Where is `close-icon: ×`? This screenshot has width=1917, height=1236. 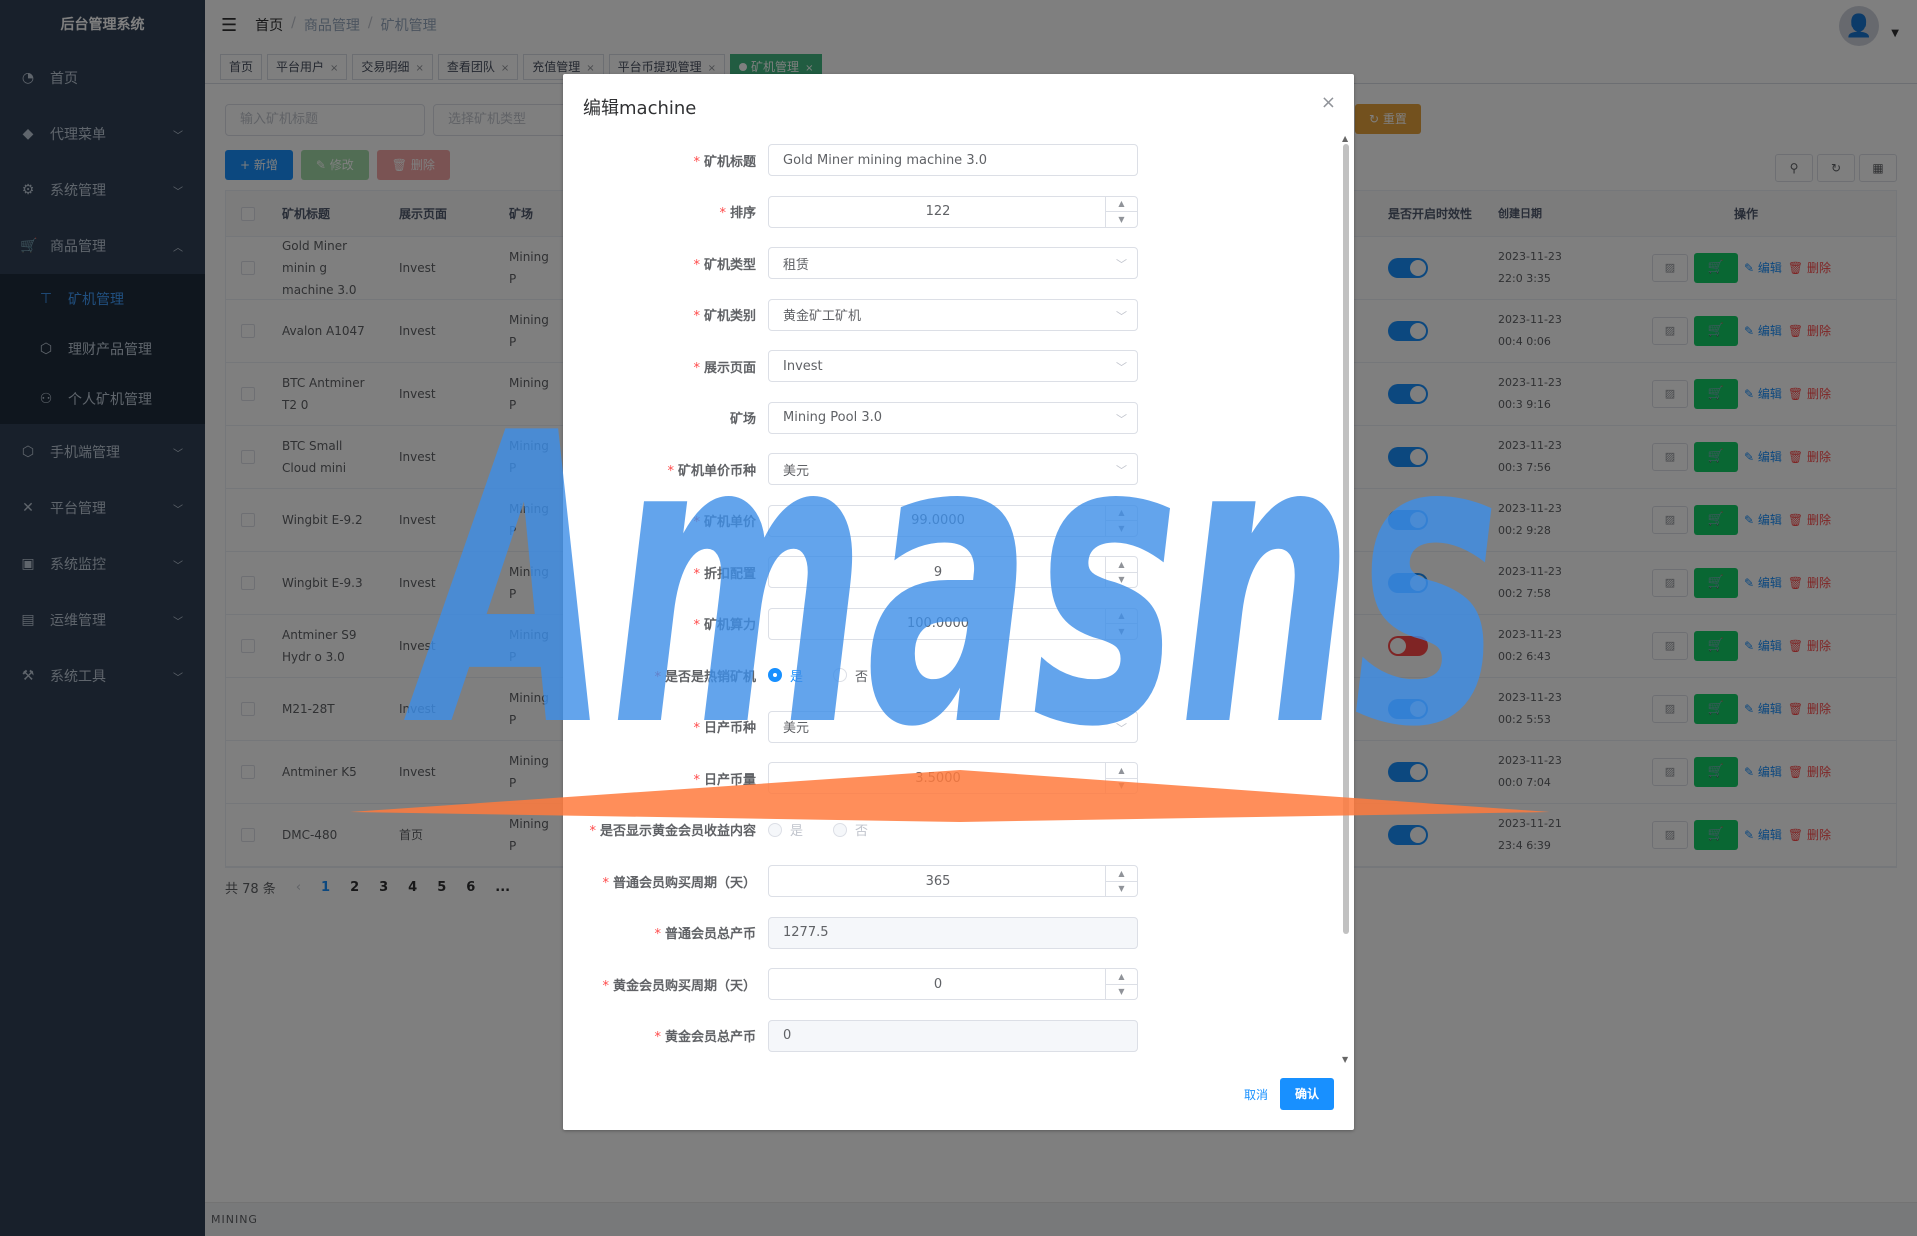 close-icon: × is located at coordinates (1328, 102).